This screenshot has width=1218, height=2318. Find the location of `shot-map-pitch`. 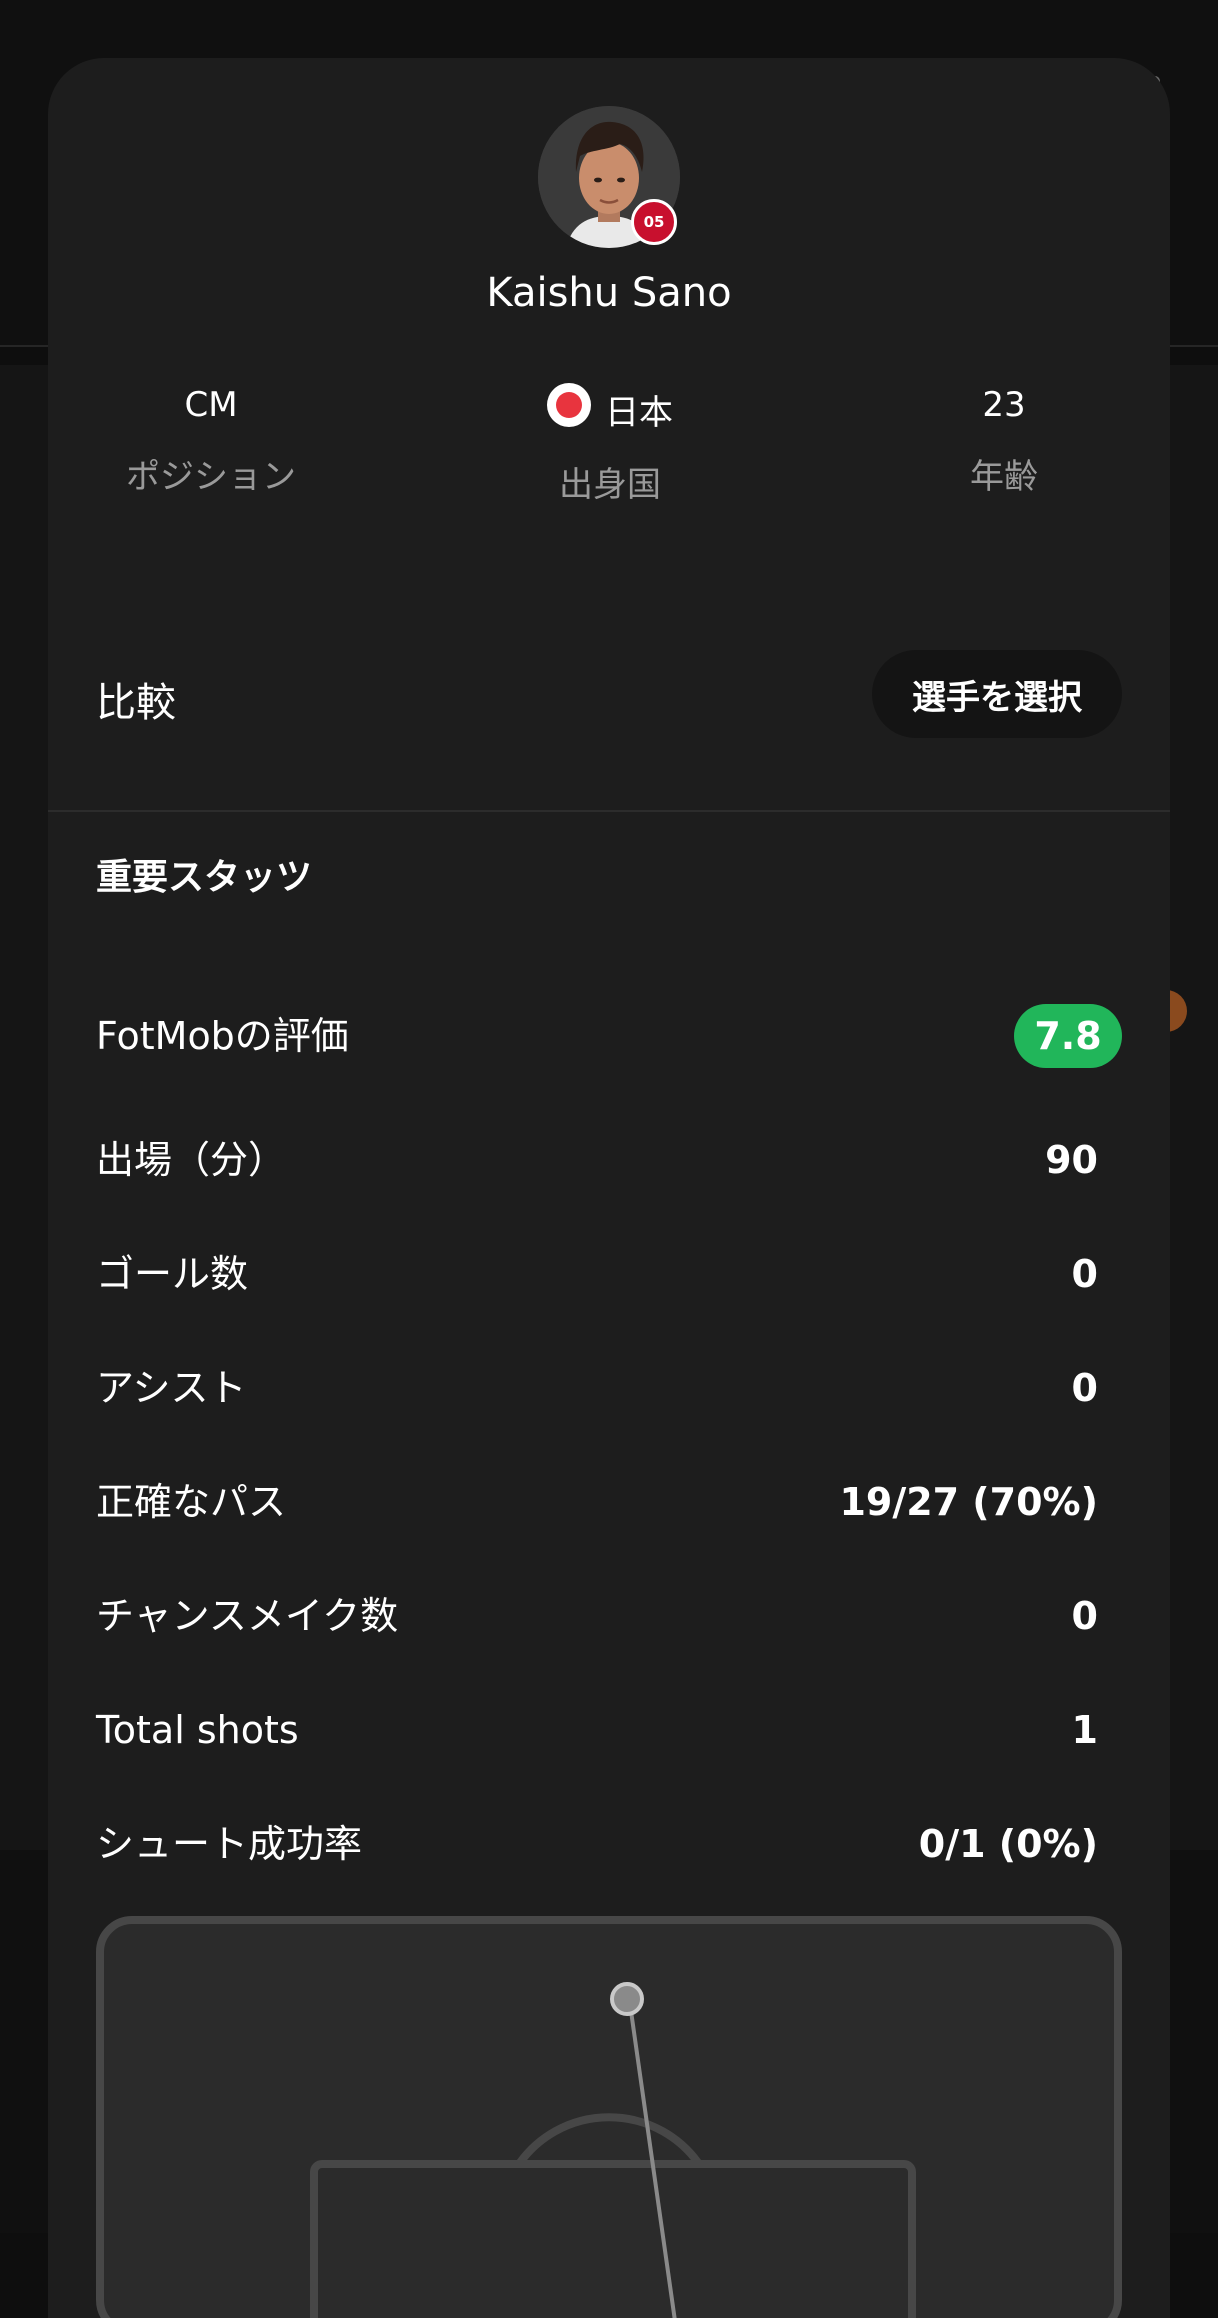

shot-map-pitch is located at coordinates (613, 2150).